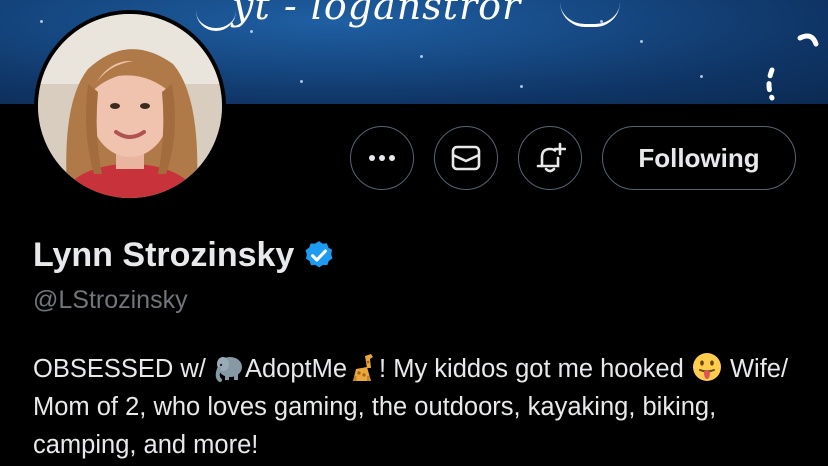  Describe the element at coordinates (296, 369) in the screenshot. I see `bio-text-2: AdoptMe` at that location.